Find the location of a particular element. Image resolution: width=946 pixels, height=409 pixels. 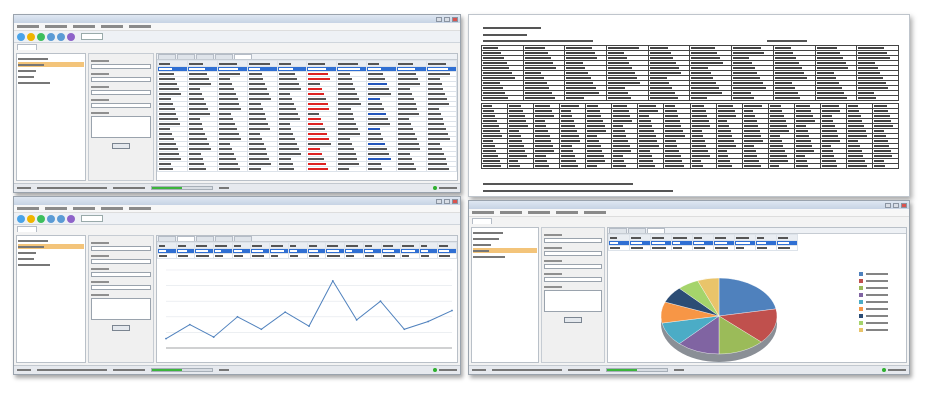

table-cell is located at coordinates (729, 166).